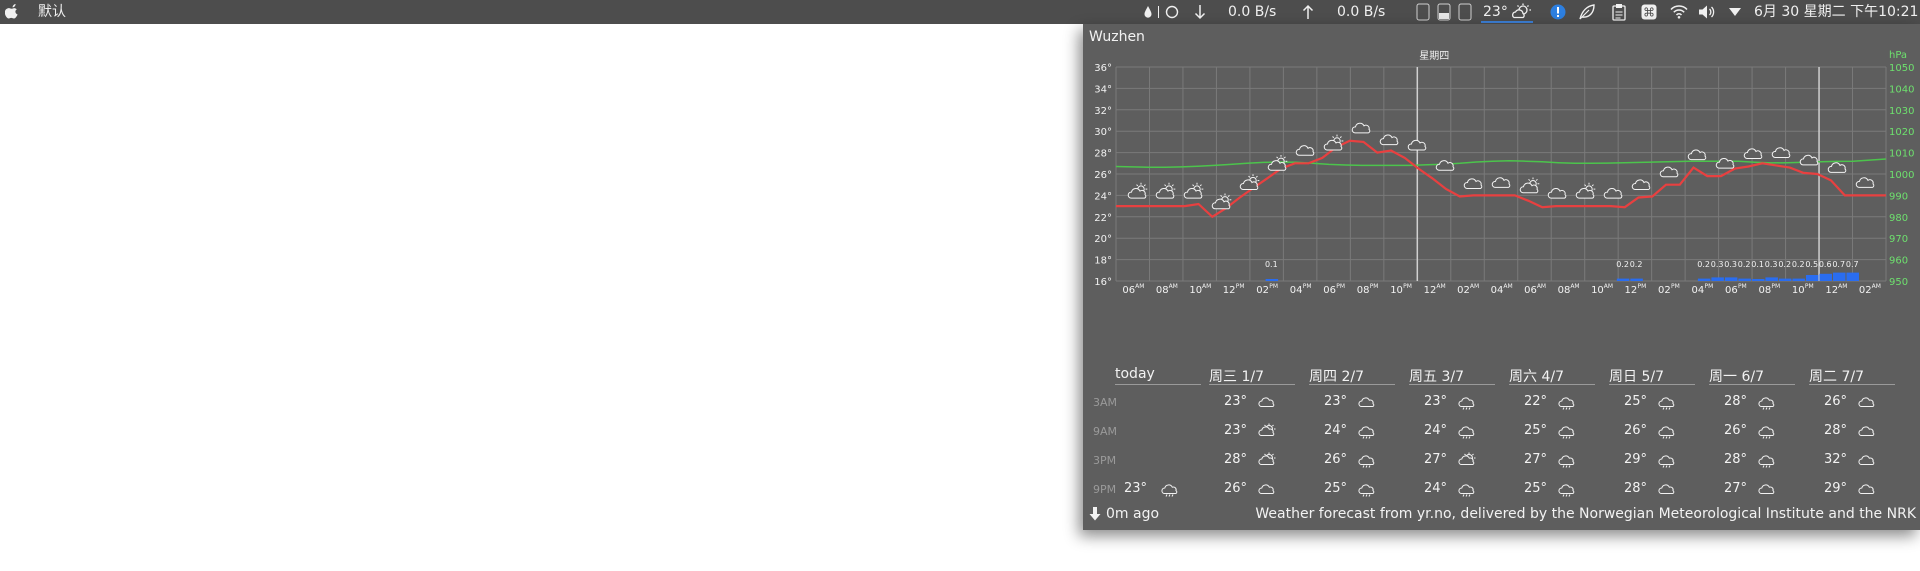 The height and width of the screenshot is (571, 1920). I want to click on day-header: 周一 6/7, so click(1736, 376).